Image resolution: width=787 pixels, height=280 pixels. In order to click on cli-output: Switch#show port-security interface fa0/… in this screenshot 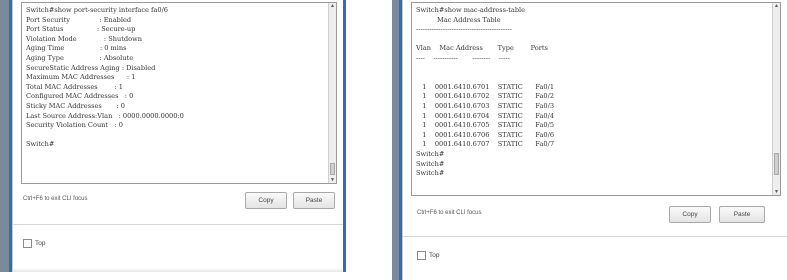, I will do `click(105, 77)`.